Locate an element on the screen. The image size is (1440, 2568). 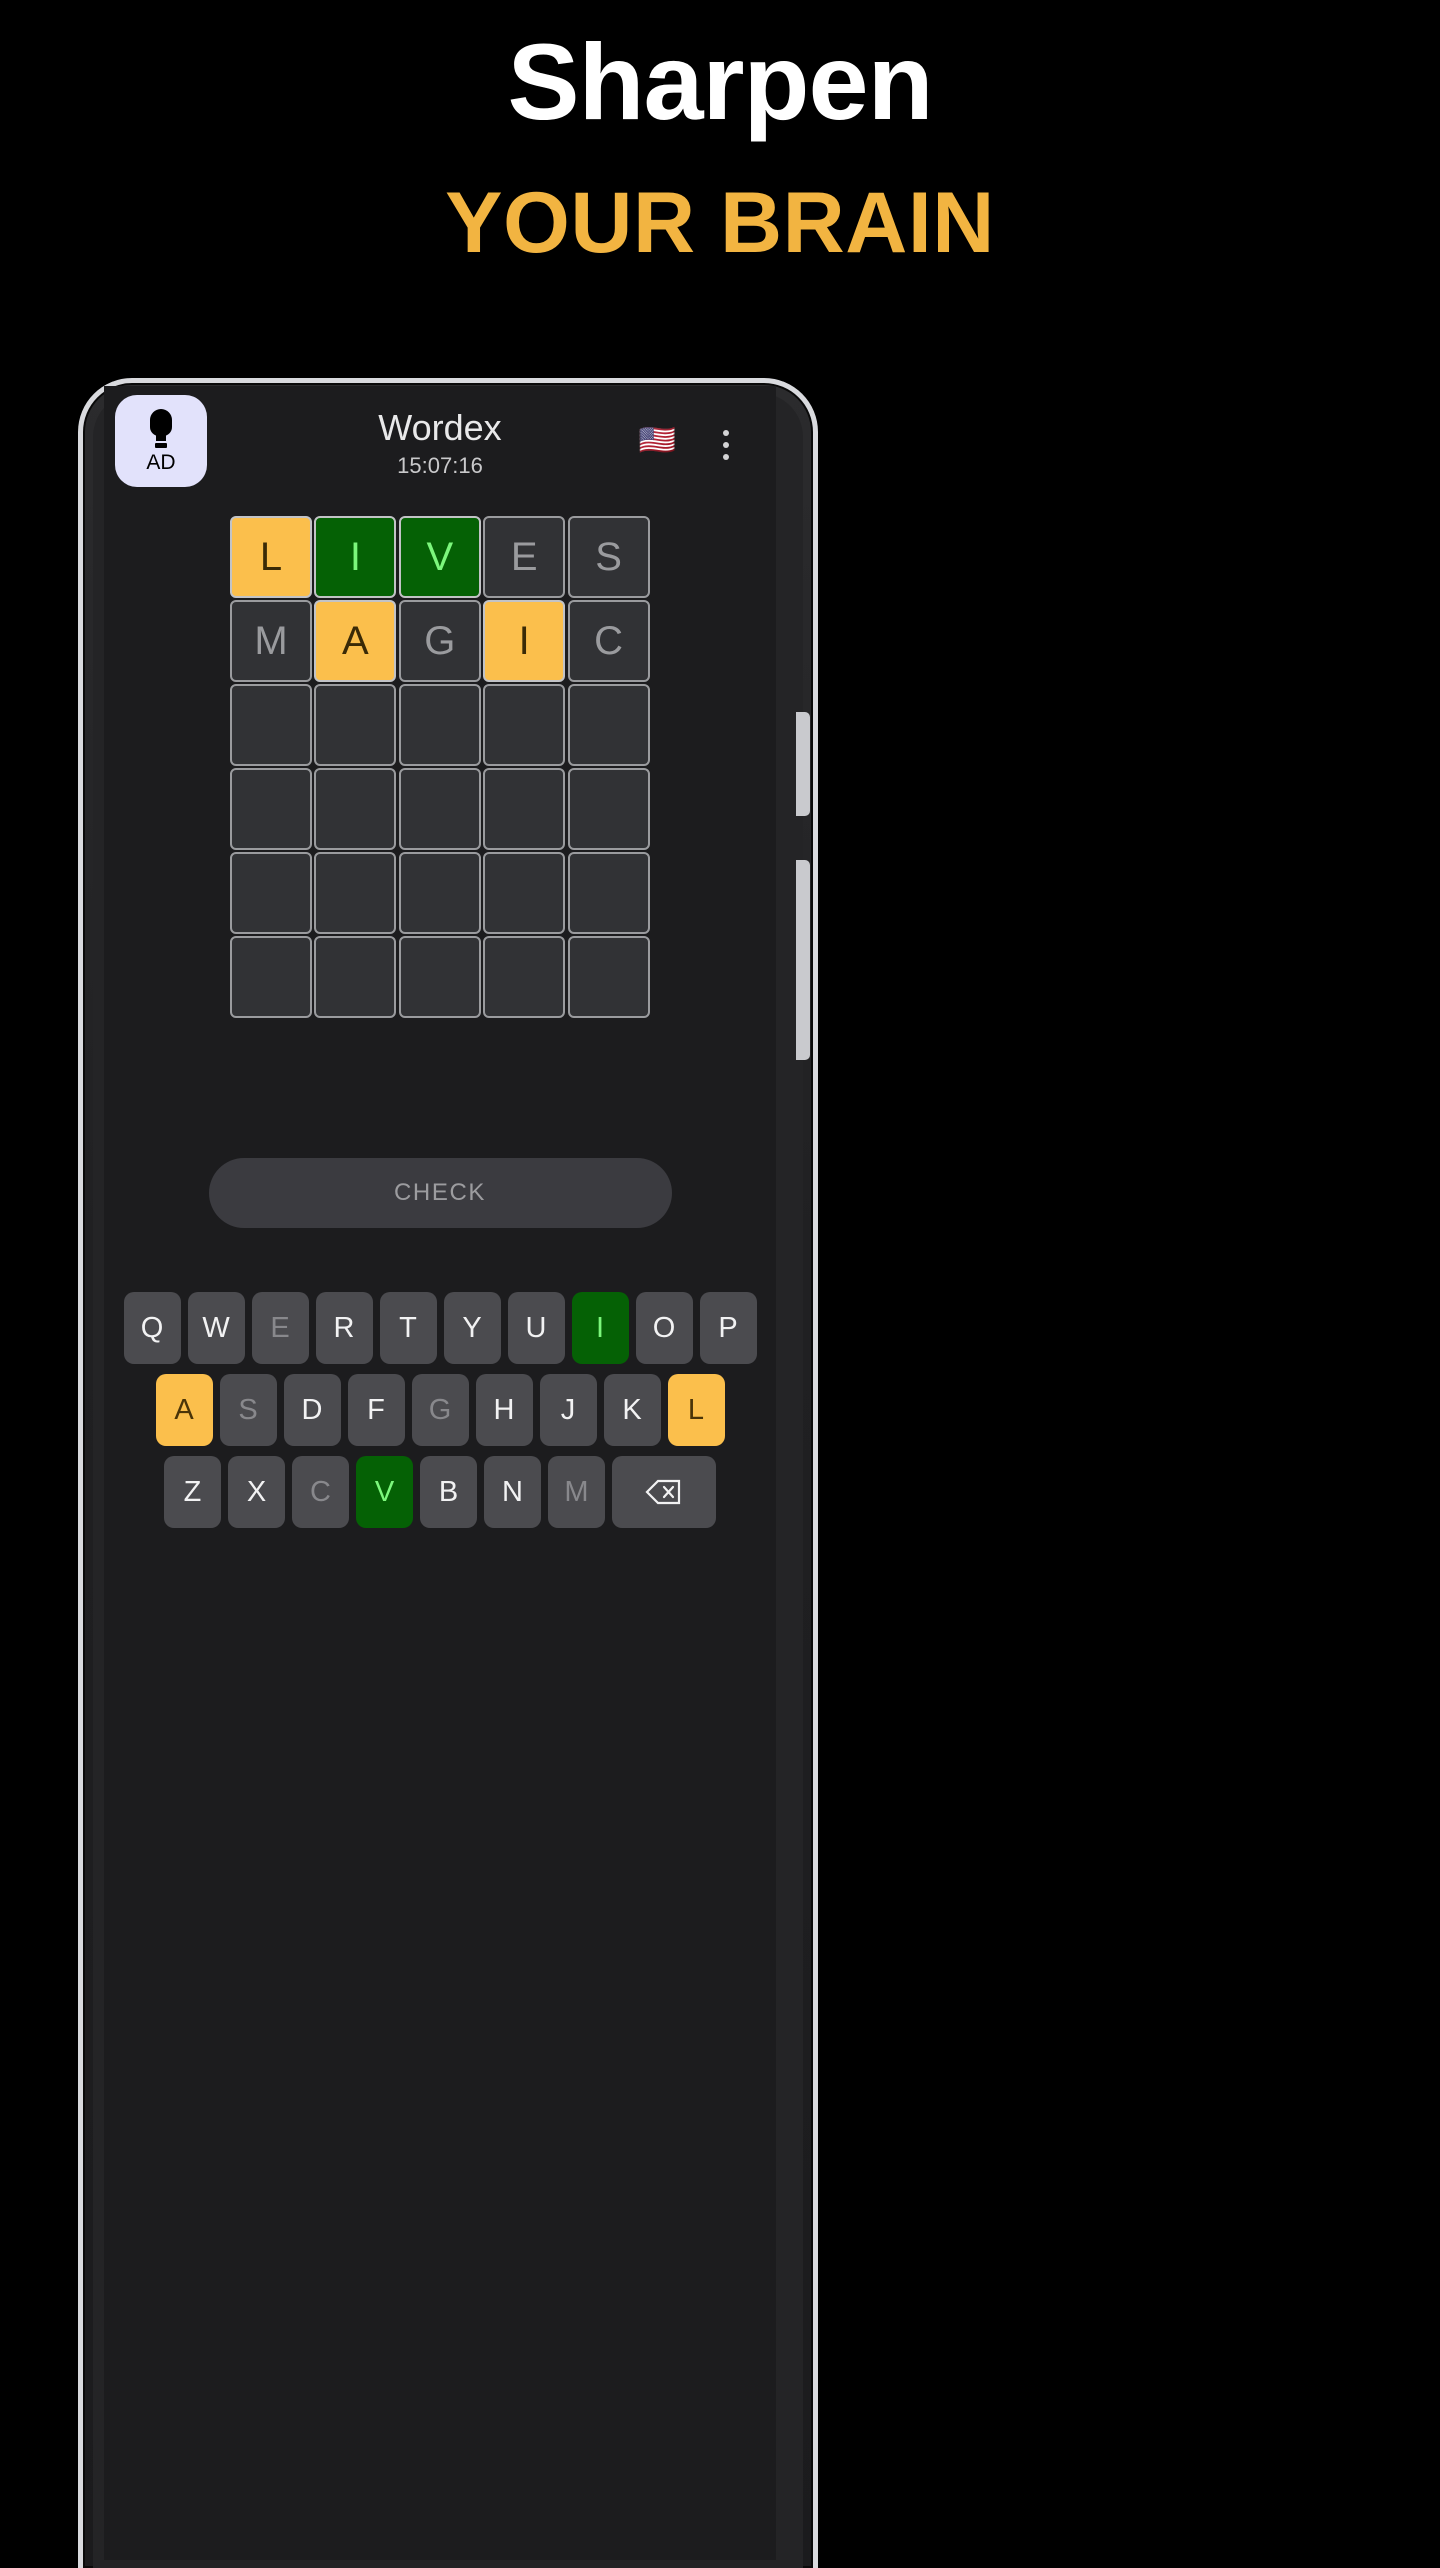
word-grid: LIVESMAGIC is located at coordinates (440, 767).